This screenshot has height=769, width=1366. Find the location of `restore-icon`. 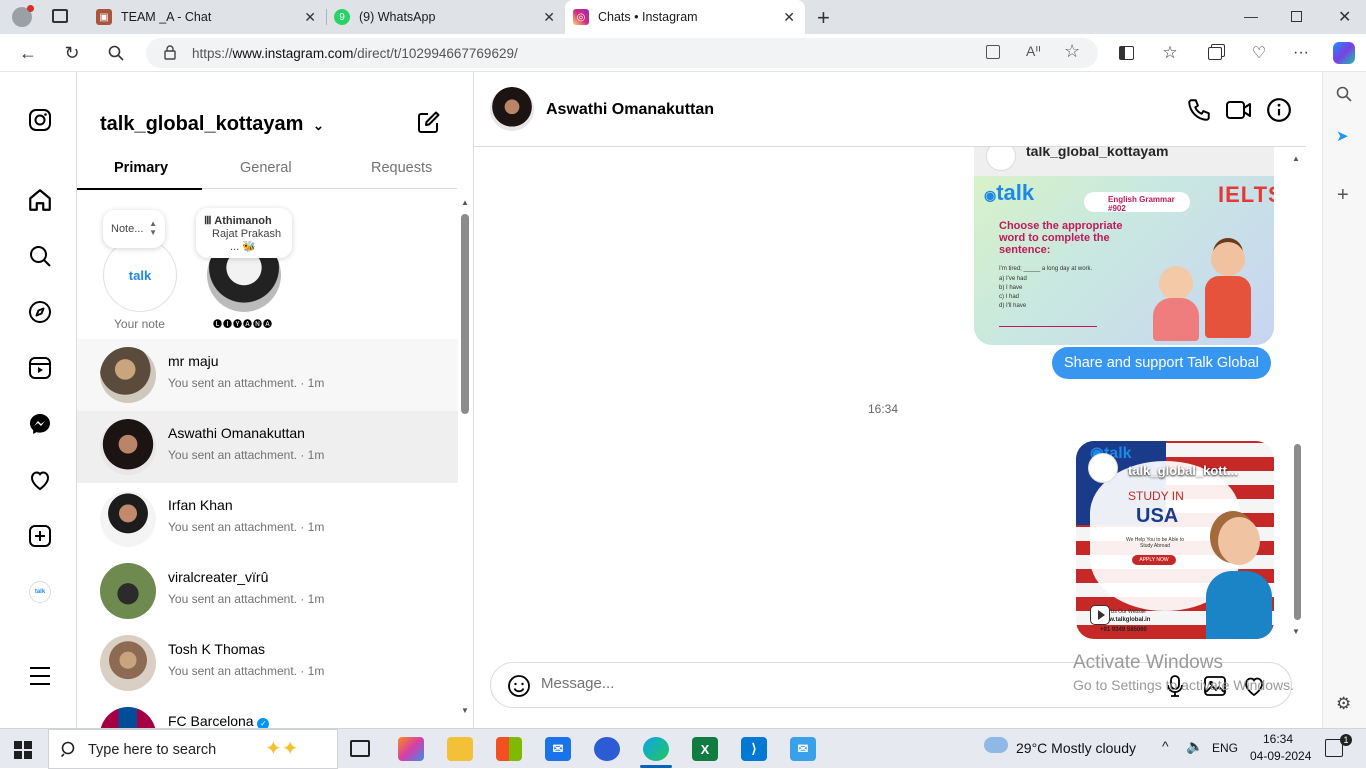

restore-icon is located at coordinates (1296, 16).